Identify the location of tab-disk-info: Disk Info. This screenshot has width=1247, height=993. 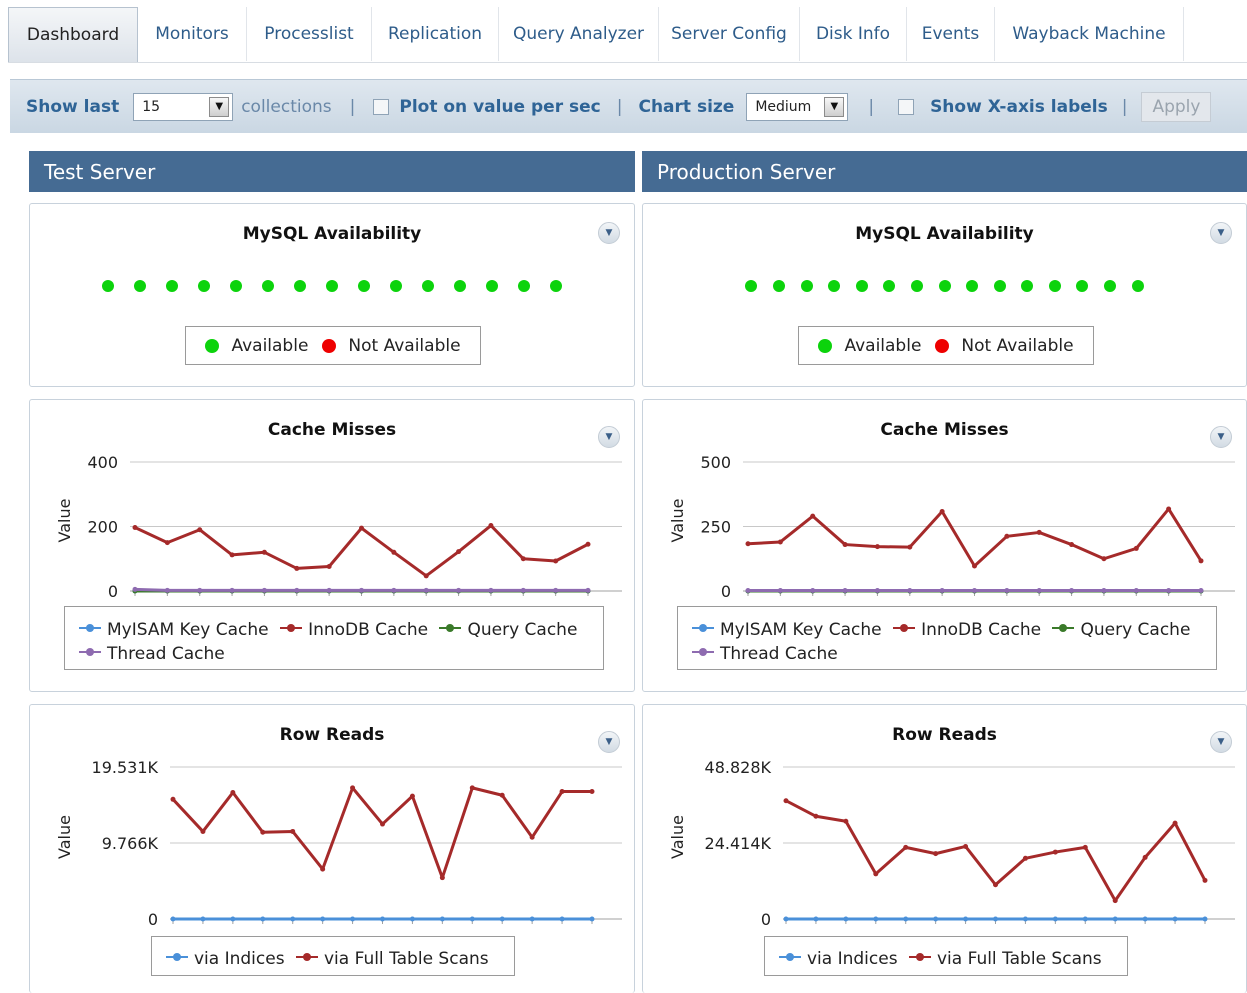
(853, 34).